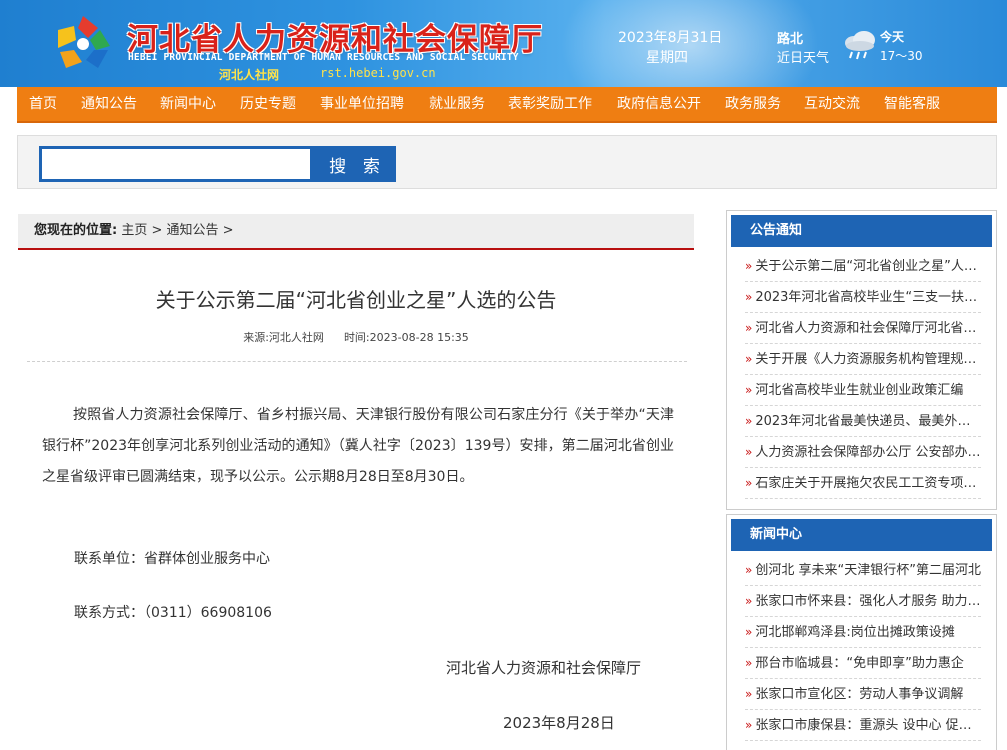 The height and width of the screenshot is (750, 1007). What do you see at coordinates (859, 390) in the screenshot?
I see `list-item-label: 河北省高校毕业生就业创业政策汇编` at bounding box center [859, 390].